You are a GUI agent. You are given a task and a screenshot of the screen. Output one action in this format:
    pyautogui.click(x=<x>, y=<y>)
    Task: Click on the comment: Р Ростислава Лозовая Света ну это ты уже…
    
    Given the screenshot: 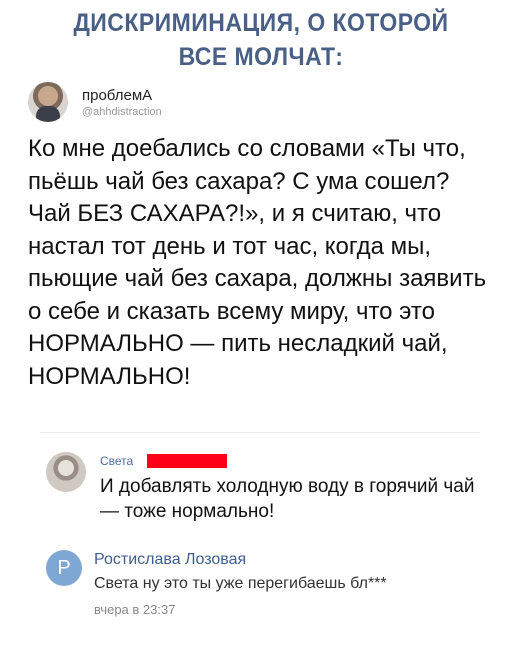 What is the action you would take?
    pyautogui.click(x=266, y=588)
    